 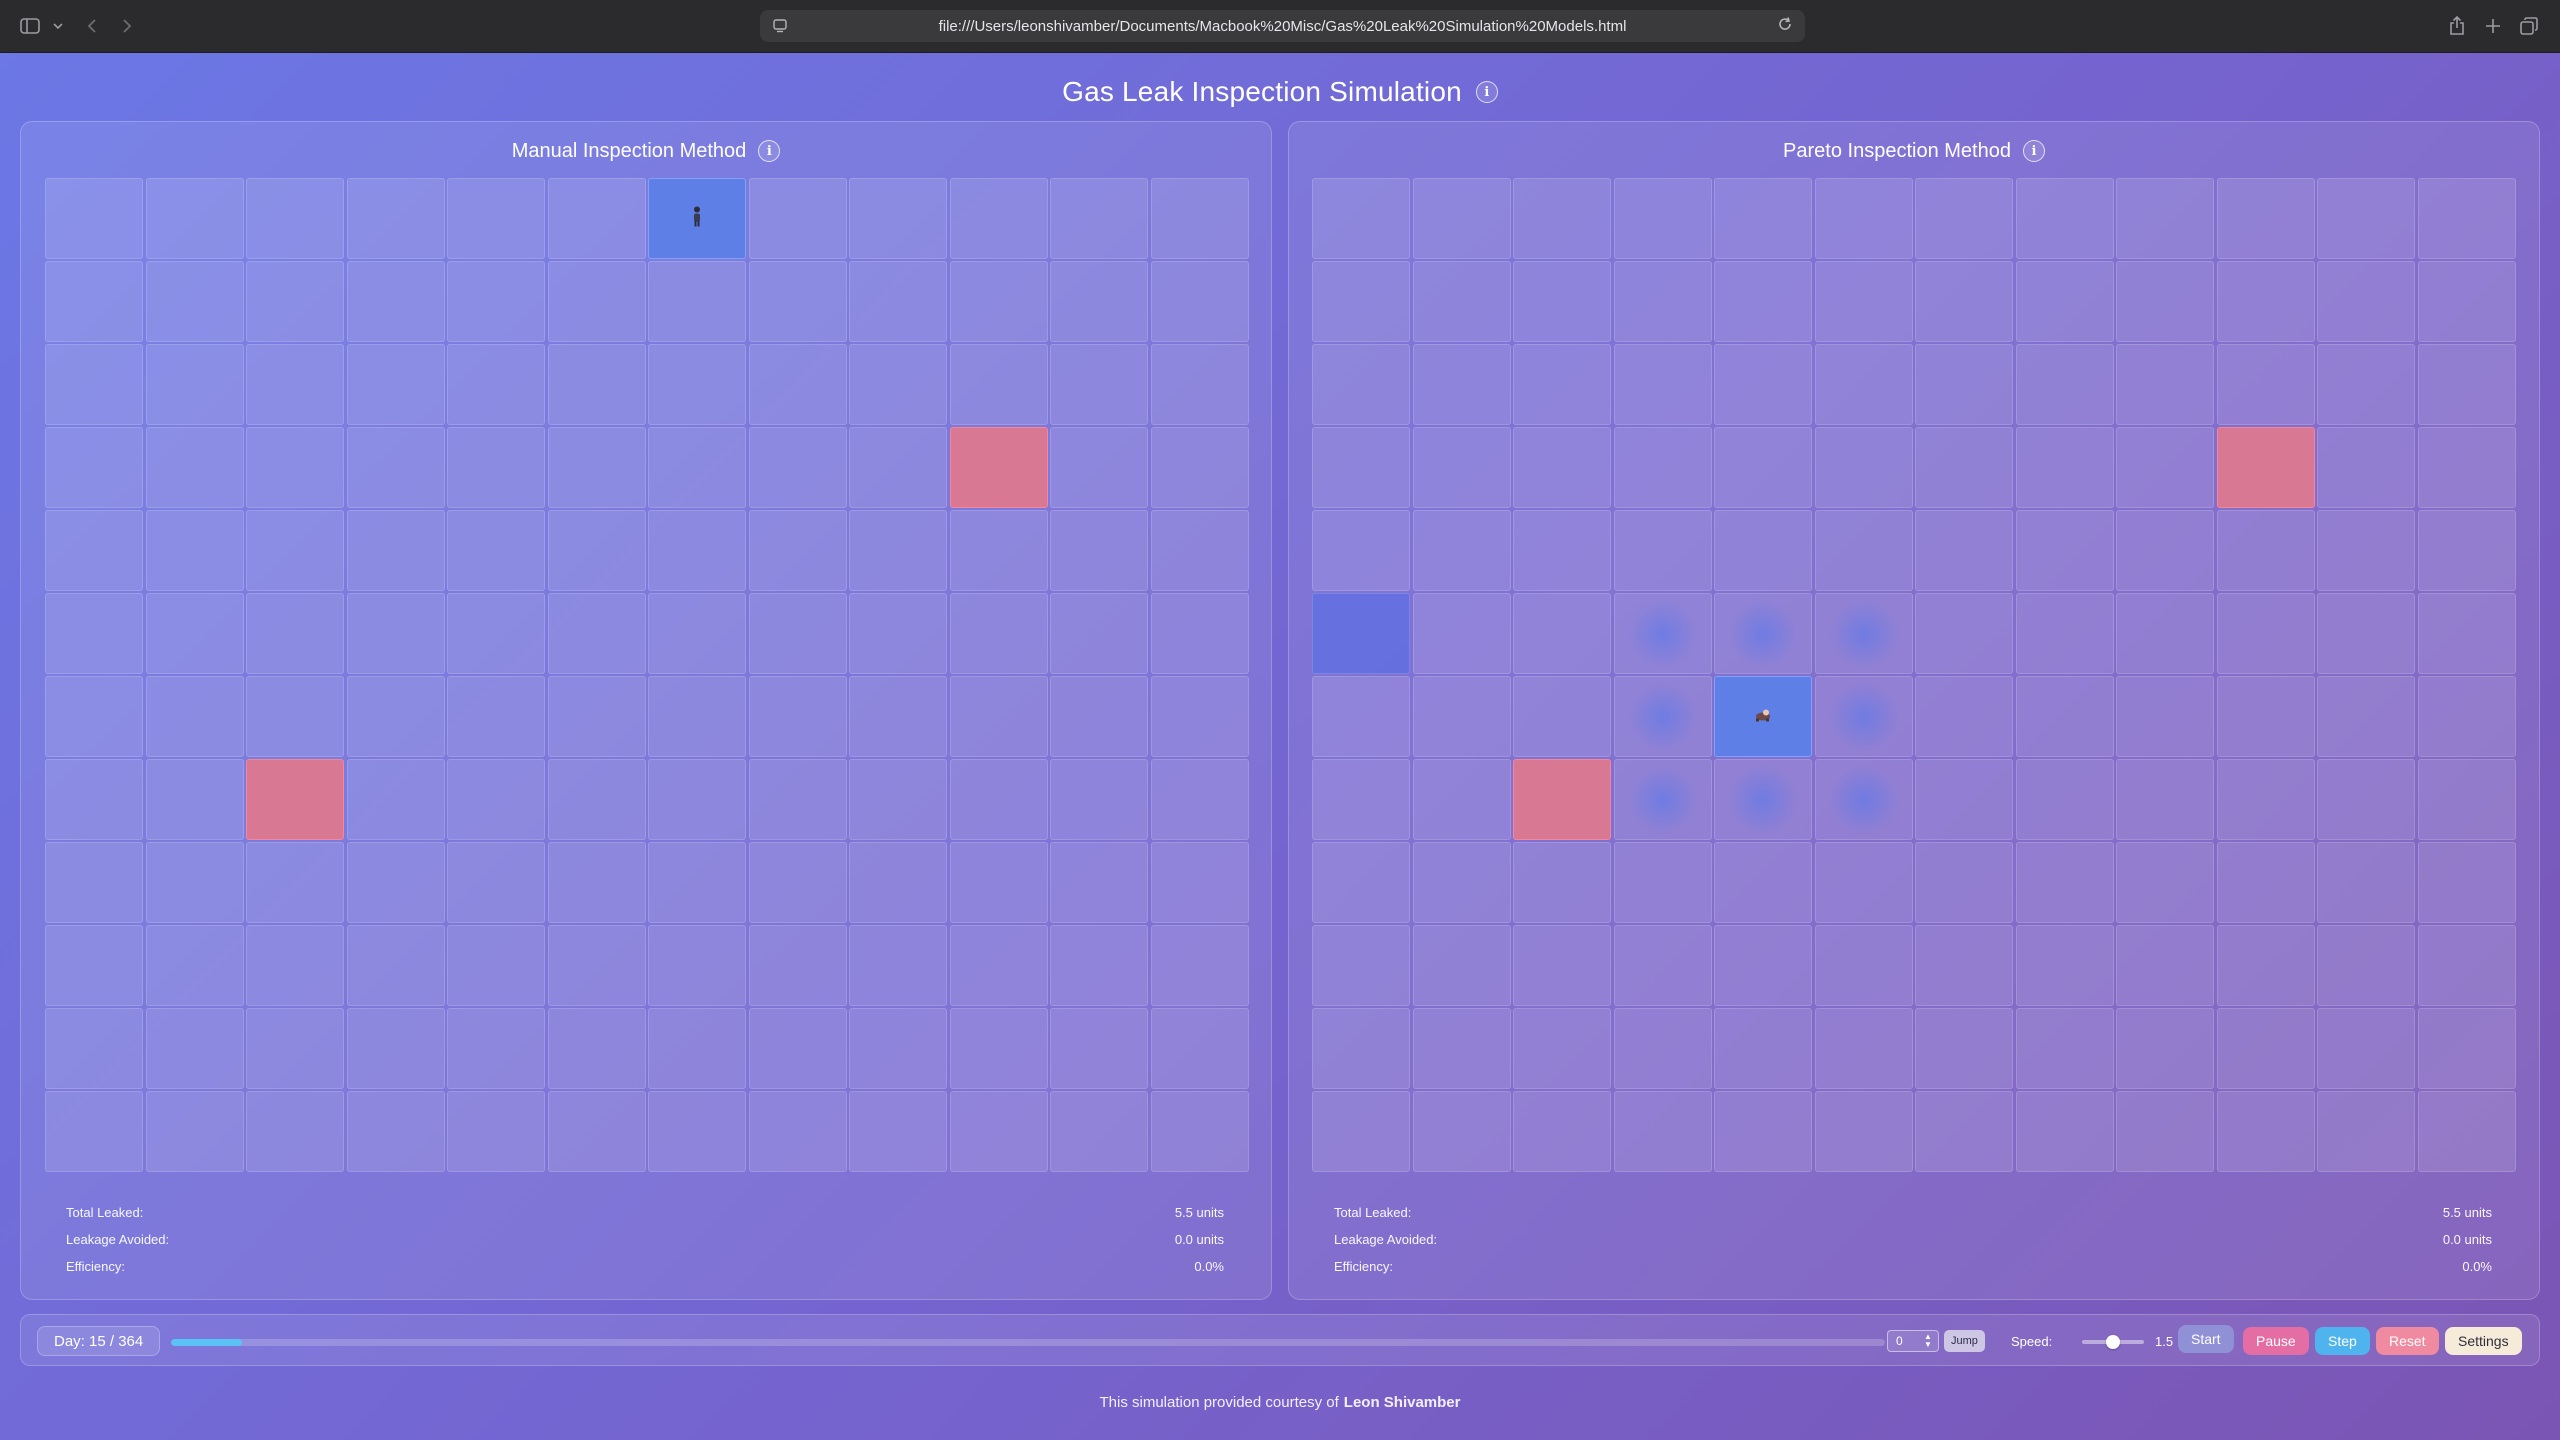 I want to click on chevron-down-icon, so click(x=58, y=26).